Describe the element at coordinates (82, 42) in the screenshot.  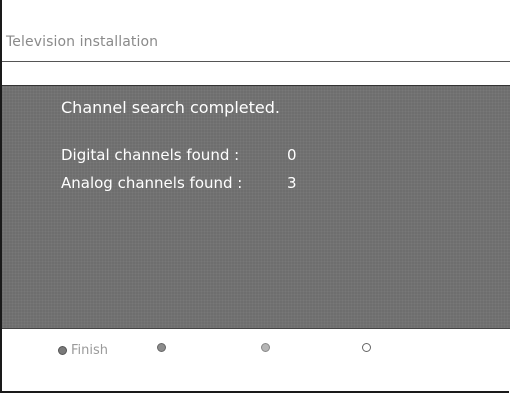
I see `page-title: Television installation` at that location.